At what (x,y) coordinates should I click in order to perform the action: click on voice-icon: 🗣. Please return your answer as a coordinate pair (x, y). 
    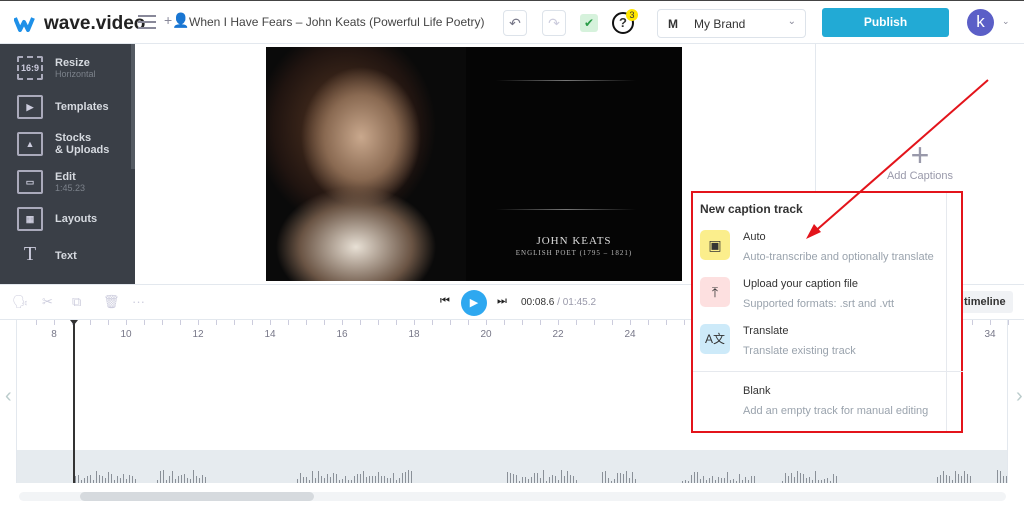
    Looking at the image, I should click on (20, 302).